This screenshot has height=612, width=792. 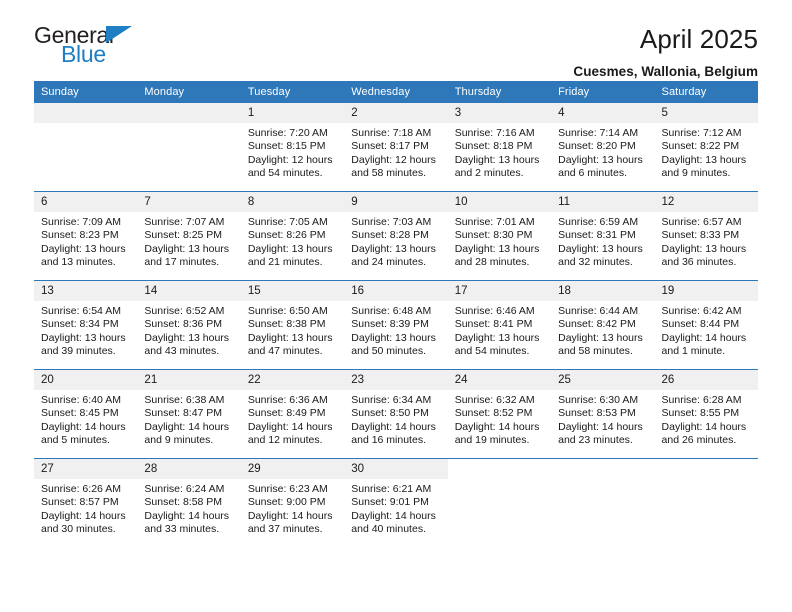 What do you see at coordinates (499, 291) in the screenshot?
I see `day-number: 17` at bounding box center [499, 291].